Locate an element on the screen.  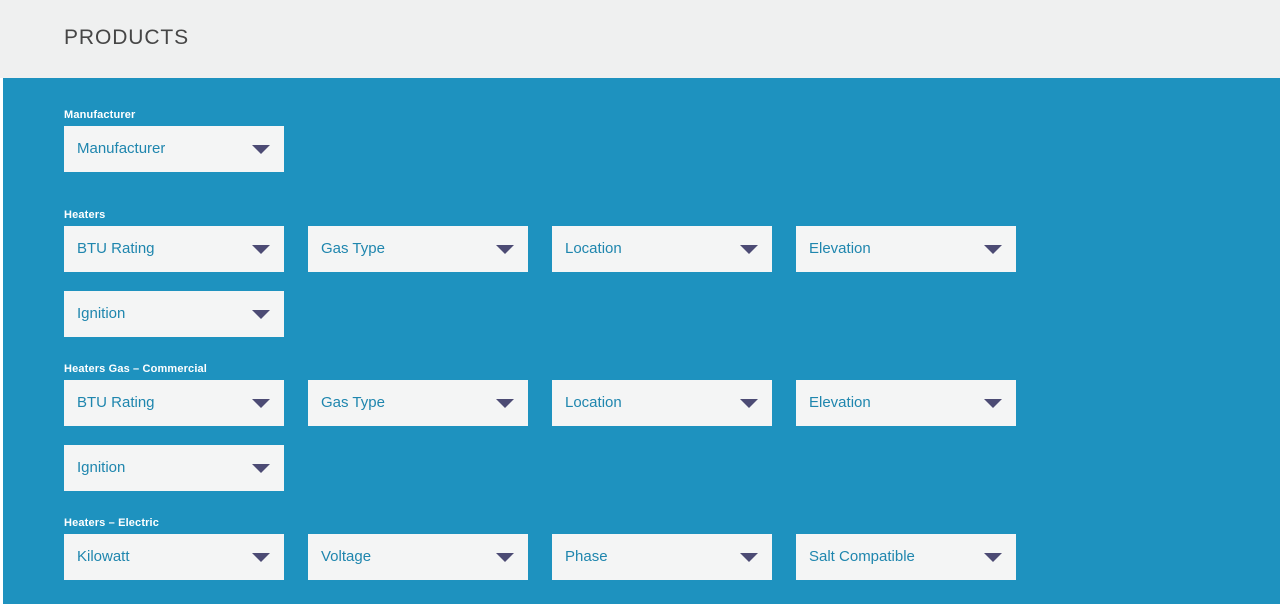
select-kilowatt: Kilowatt is located at coordinates (174, 557).